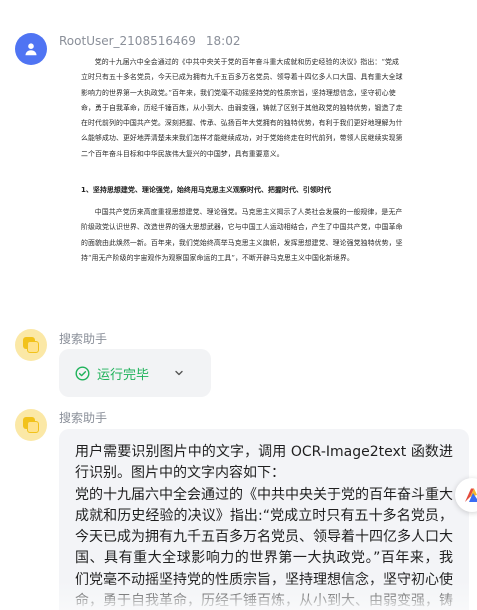  What do you see at coordinates (123, 375) in the screenshot?
I see `tool-status-label: 运行完毕` at bounding box center [123, 375].